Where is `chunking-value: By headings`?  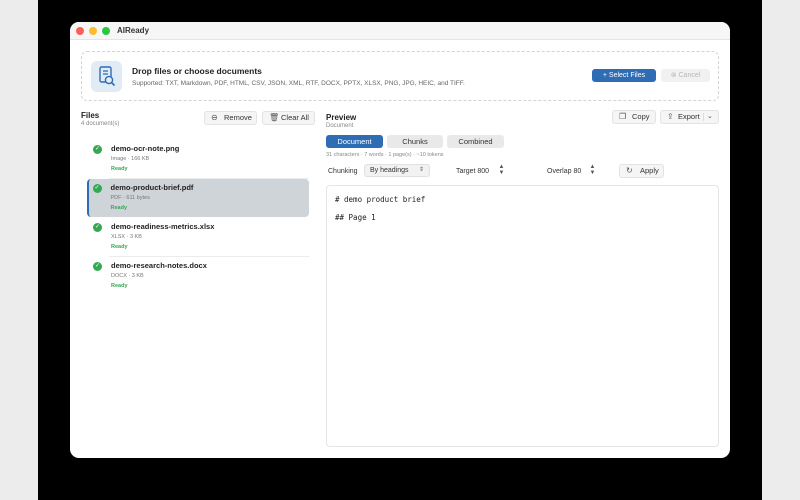
chunking-value: By headings is located at coordinates (389, 170).